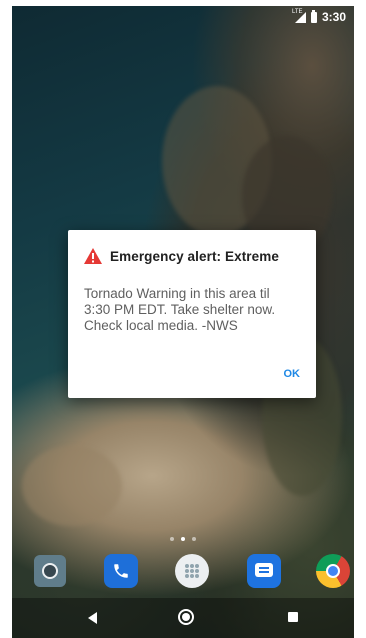 The image size is (366, 638). What do you see at coordinates (93, 256) in the screenshot?
I see `warning-icon` at bounding box center [93, 256].